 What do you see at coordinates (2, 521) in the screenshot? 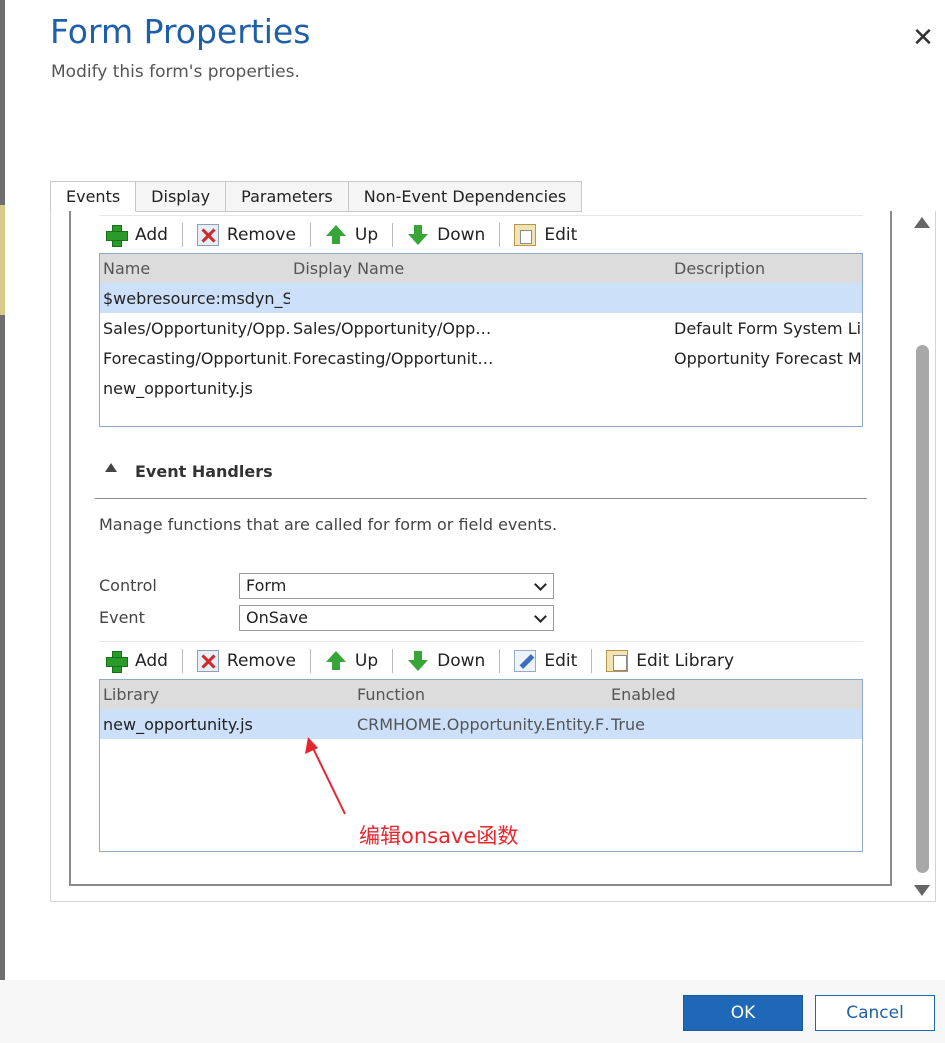
I see `background-window-edge` at bounding box center [2, 521].